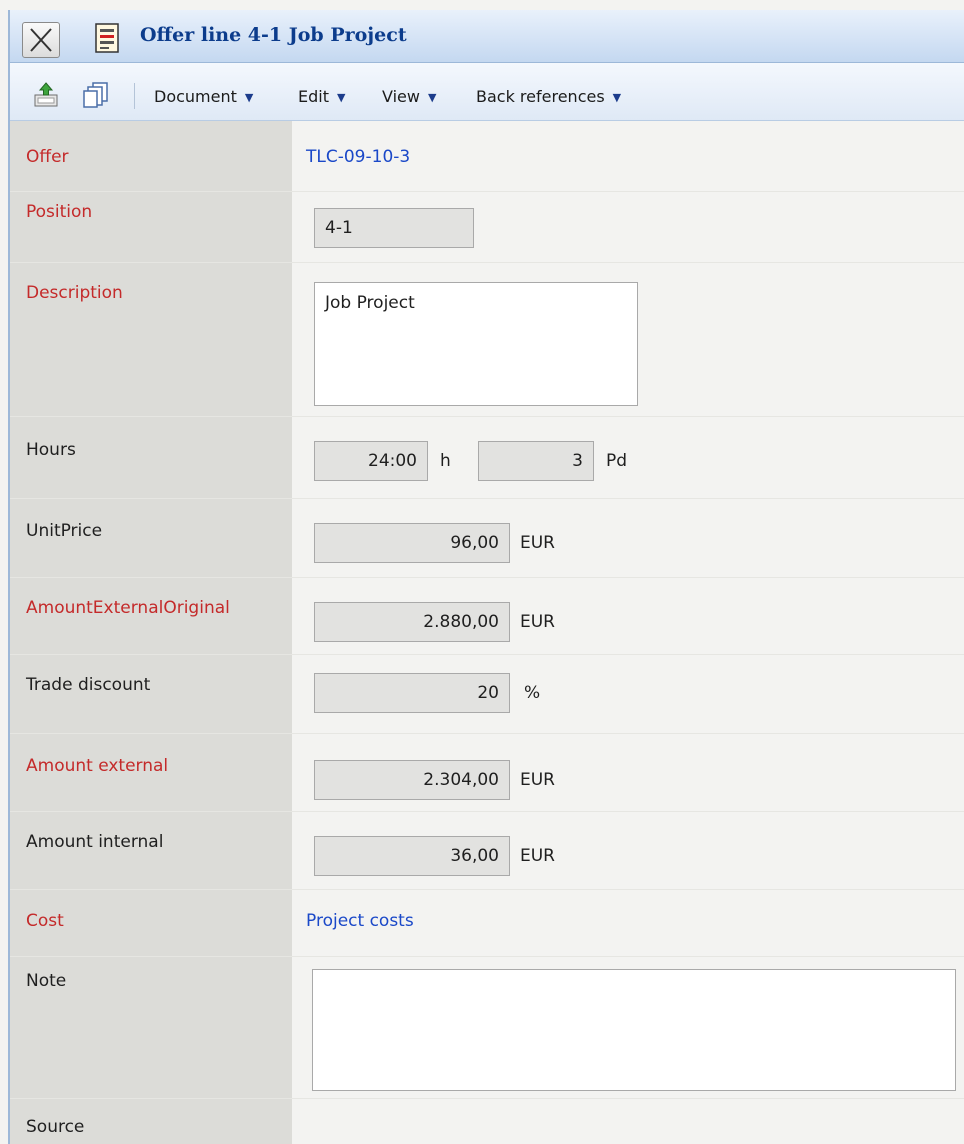 This screenshot has height=1144, width=964. What do you see at coordinates (128, 608) in the screenshot?
I see `amount-external-original-label: AmountExternalOriginal` at bounding box center [128, 608].